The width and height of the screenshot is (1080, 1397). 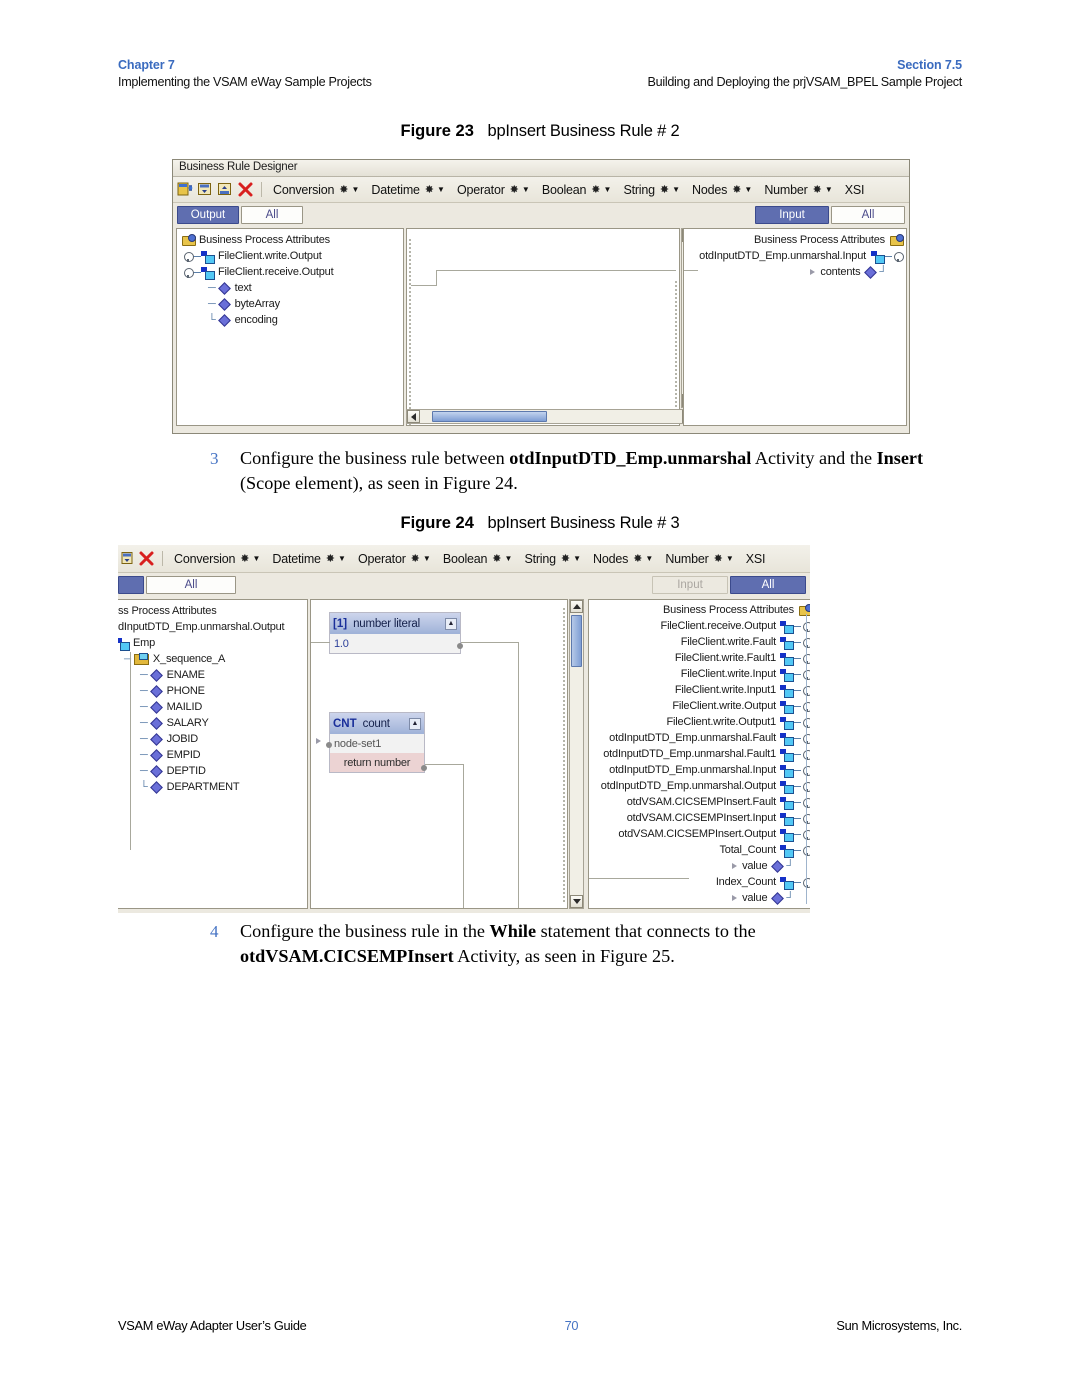 What do you see at coordinates (291, 288) in the screenshot?
I see `tree-row: ─ text` at bounding box center [291, 288].